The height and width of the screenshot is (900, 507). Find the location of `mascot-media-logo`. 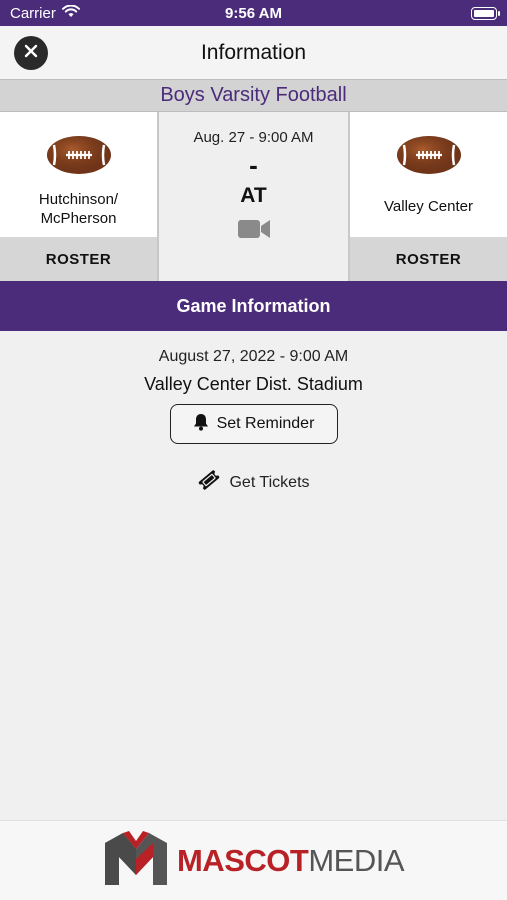

mascot-media-logo is located at coordinates (136, 860).